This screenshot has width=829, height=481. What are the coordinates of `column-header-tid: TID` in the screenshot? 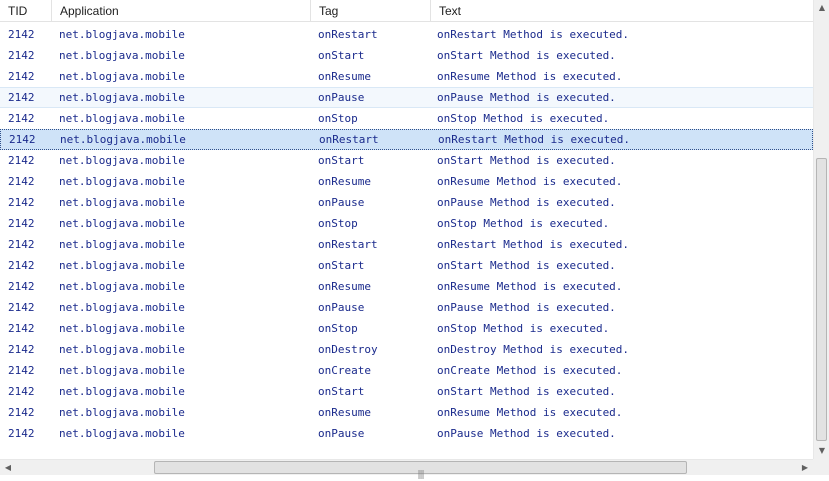 It's located at (26, 10).